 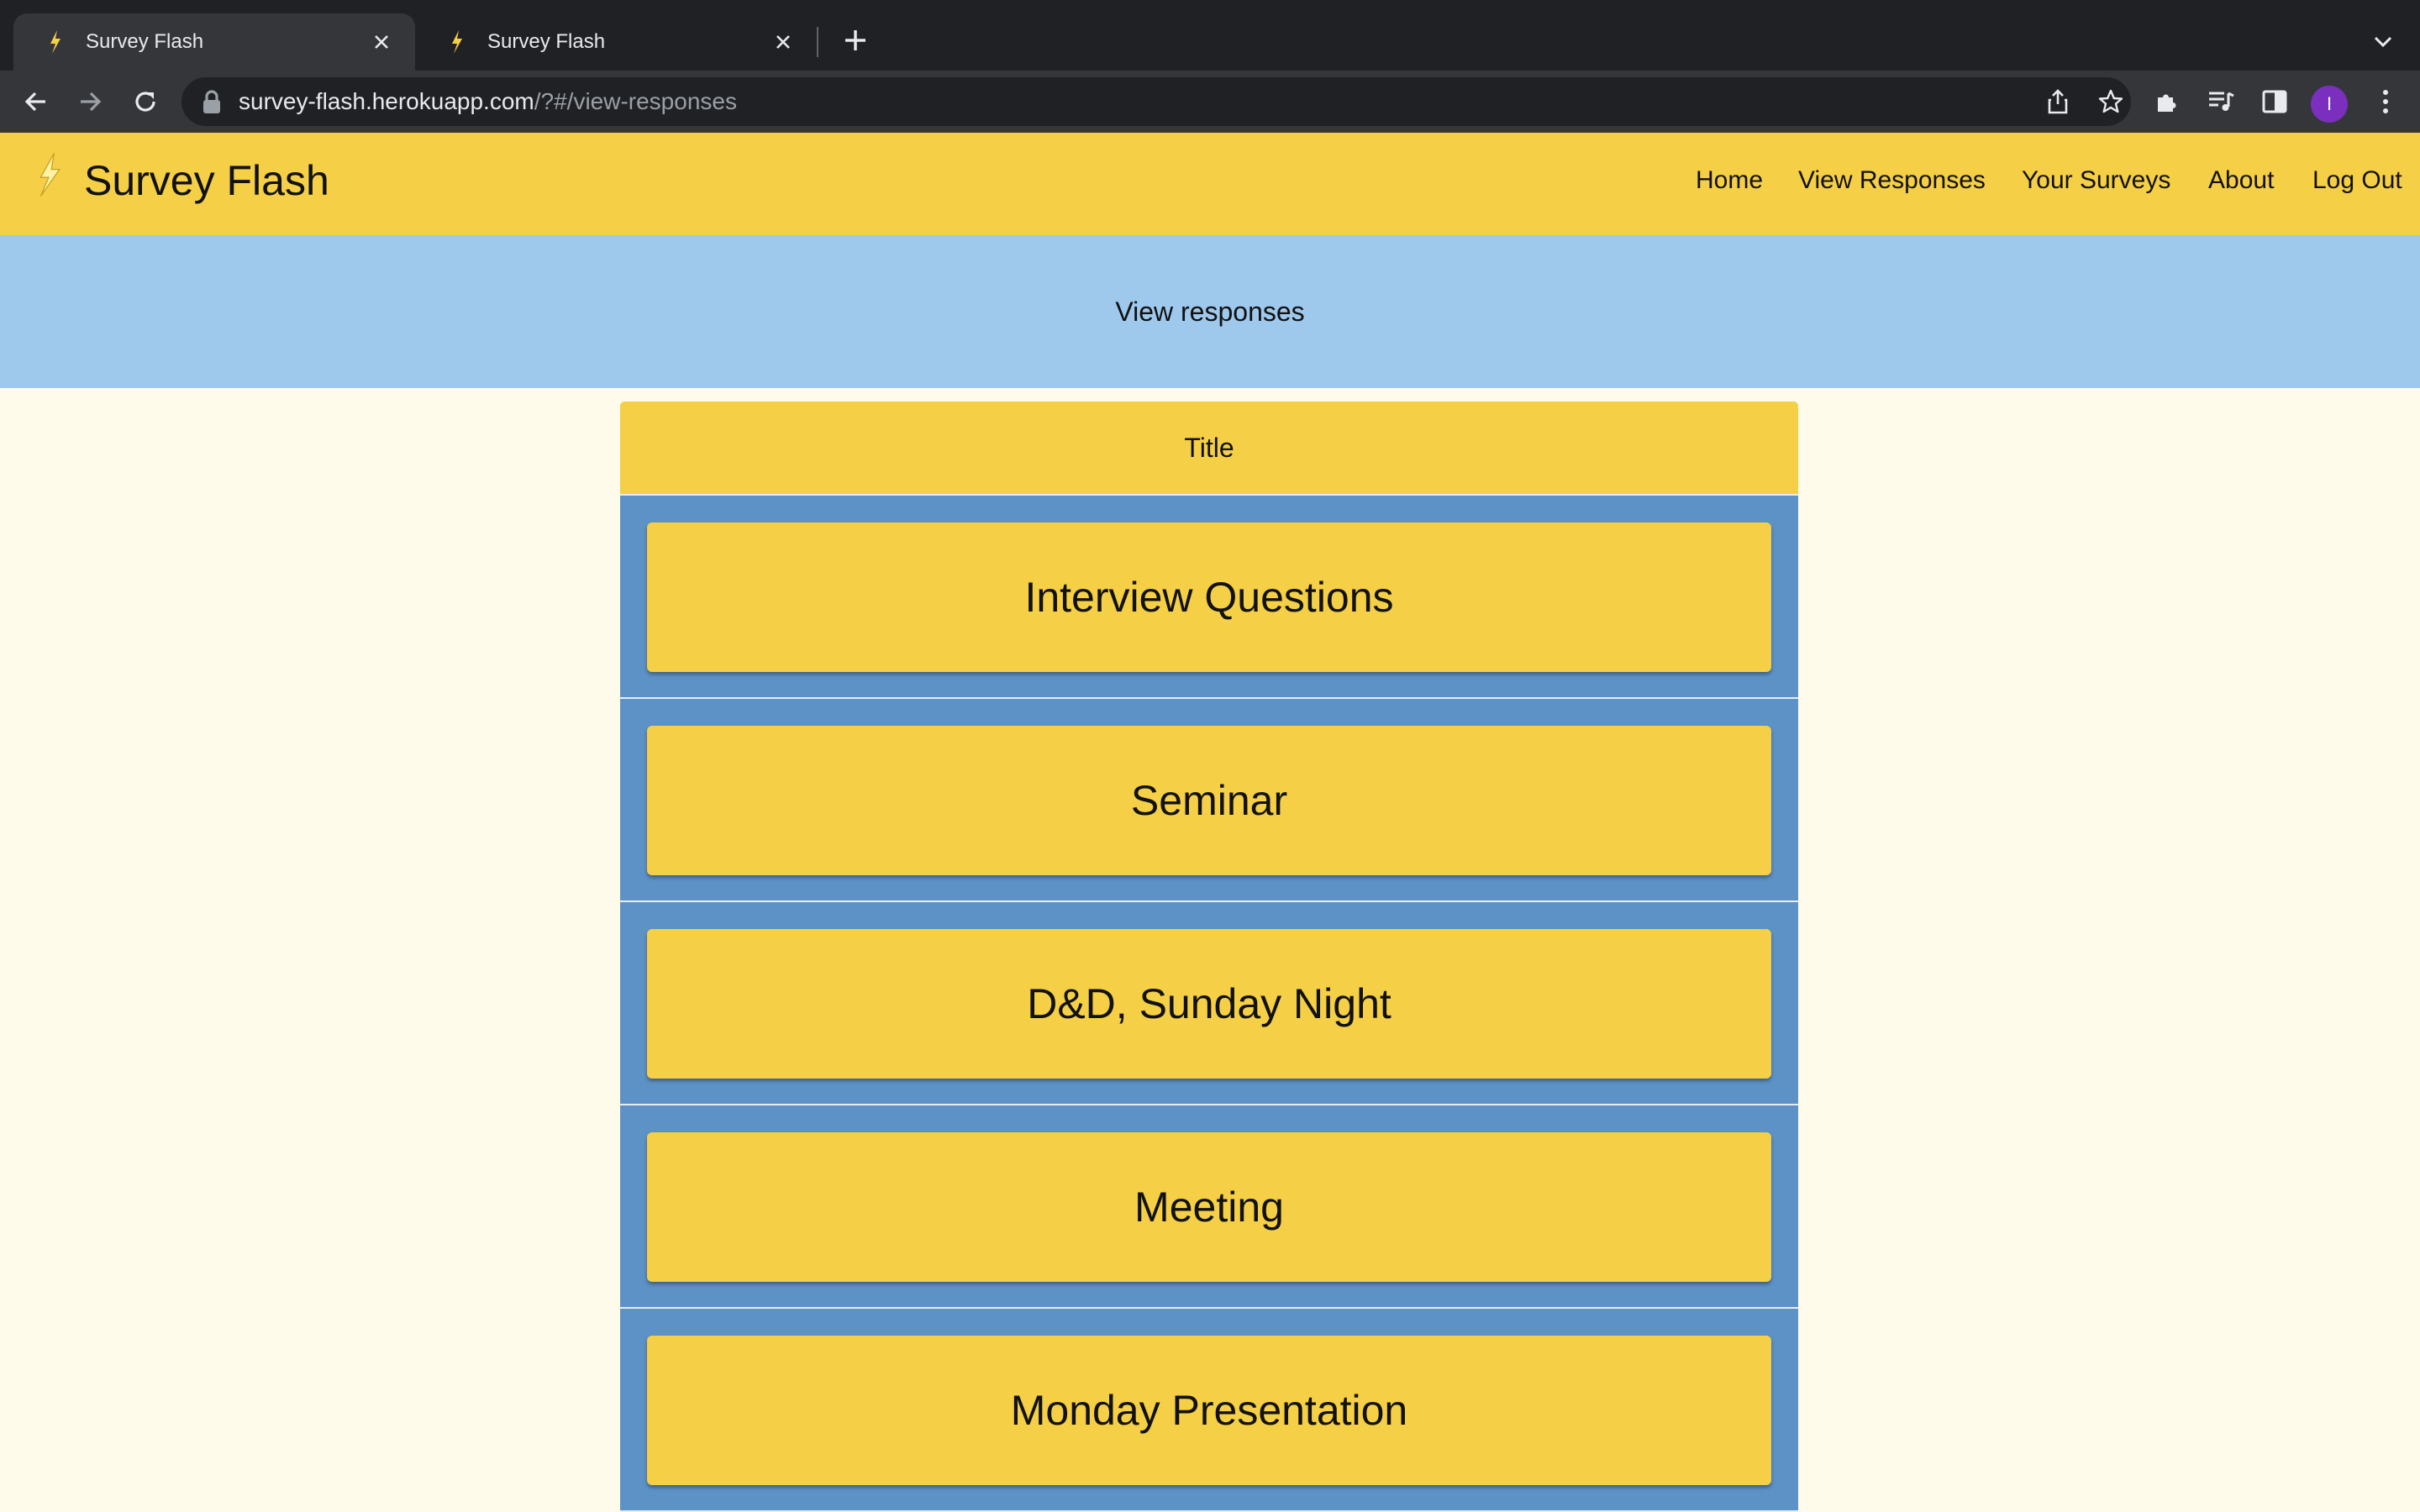 What do you see at coordinates (2058, 101) in the screenshot?
I see `share-icon` at bounding box center [2058, 101].